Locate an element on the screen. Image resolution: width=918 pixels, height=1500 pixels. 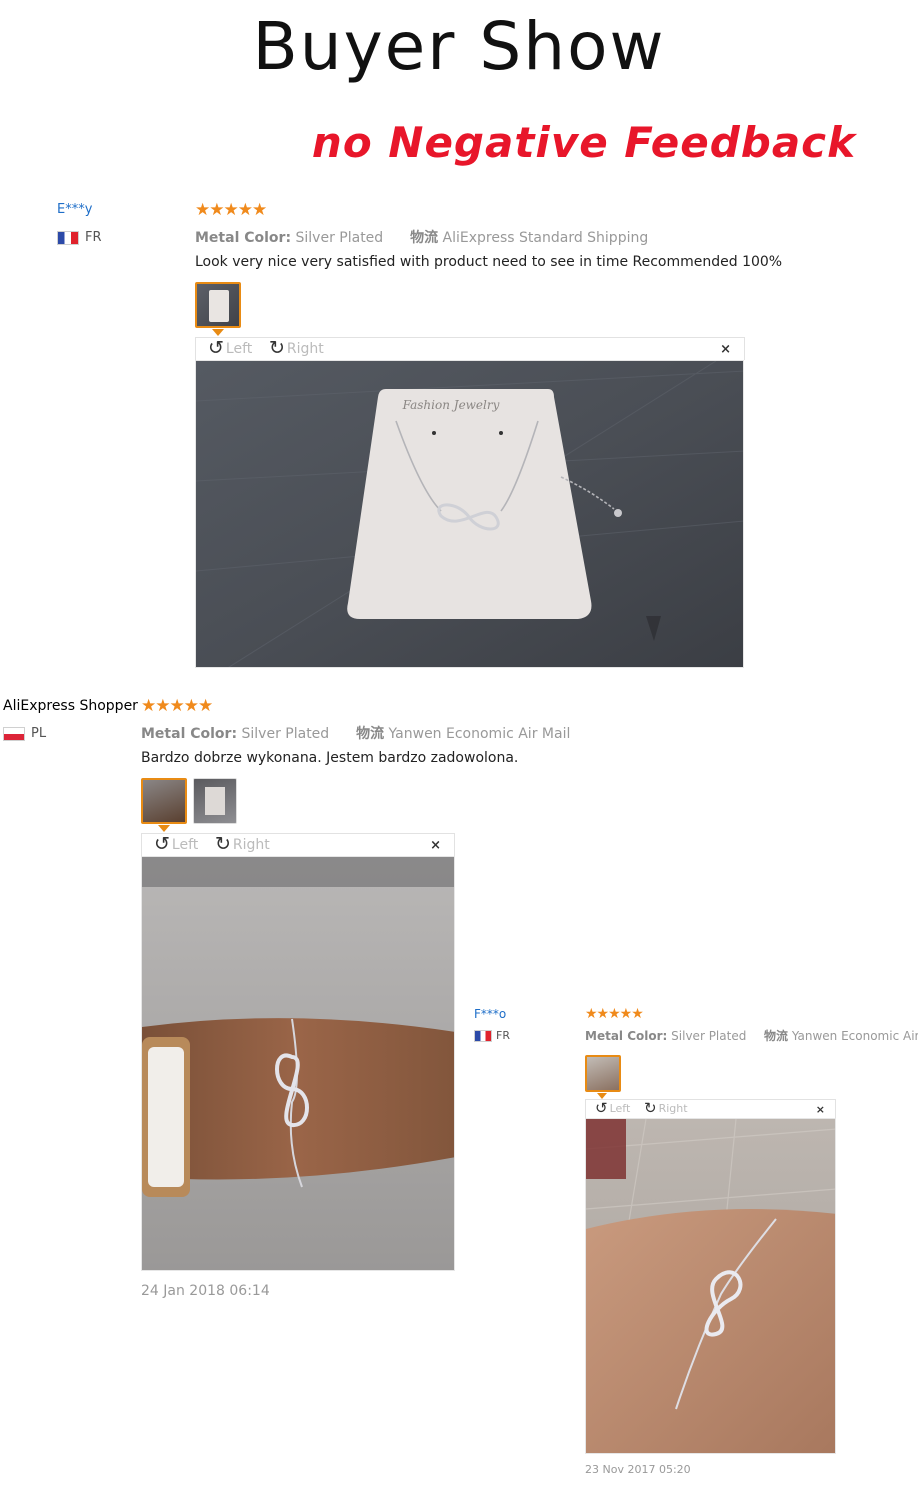
review-date: 24 Jan 2018 06:14 is located at coordinates (205, 1291).